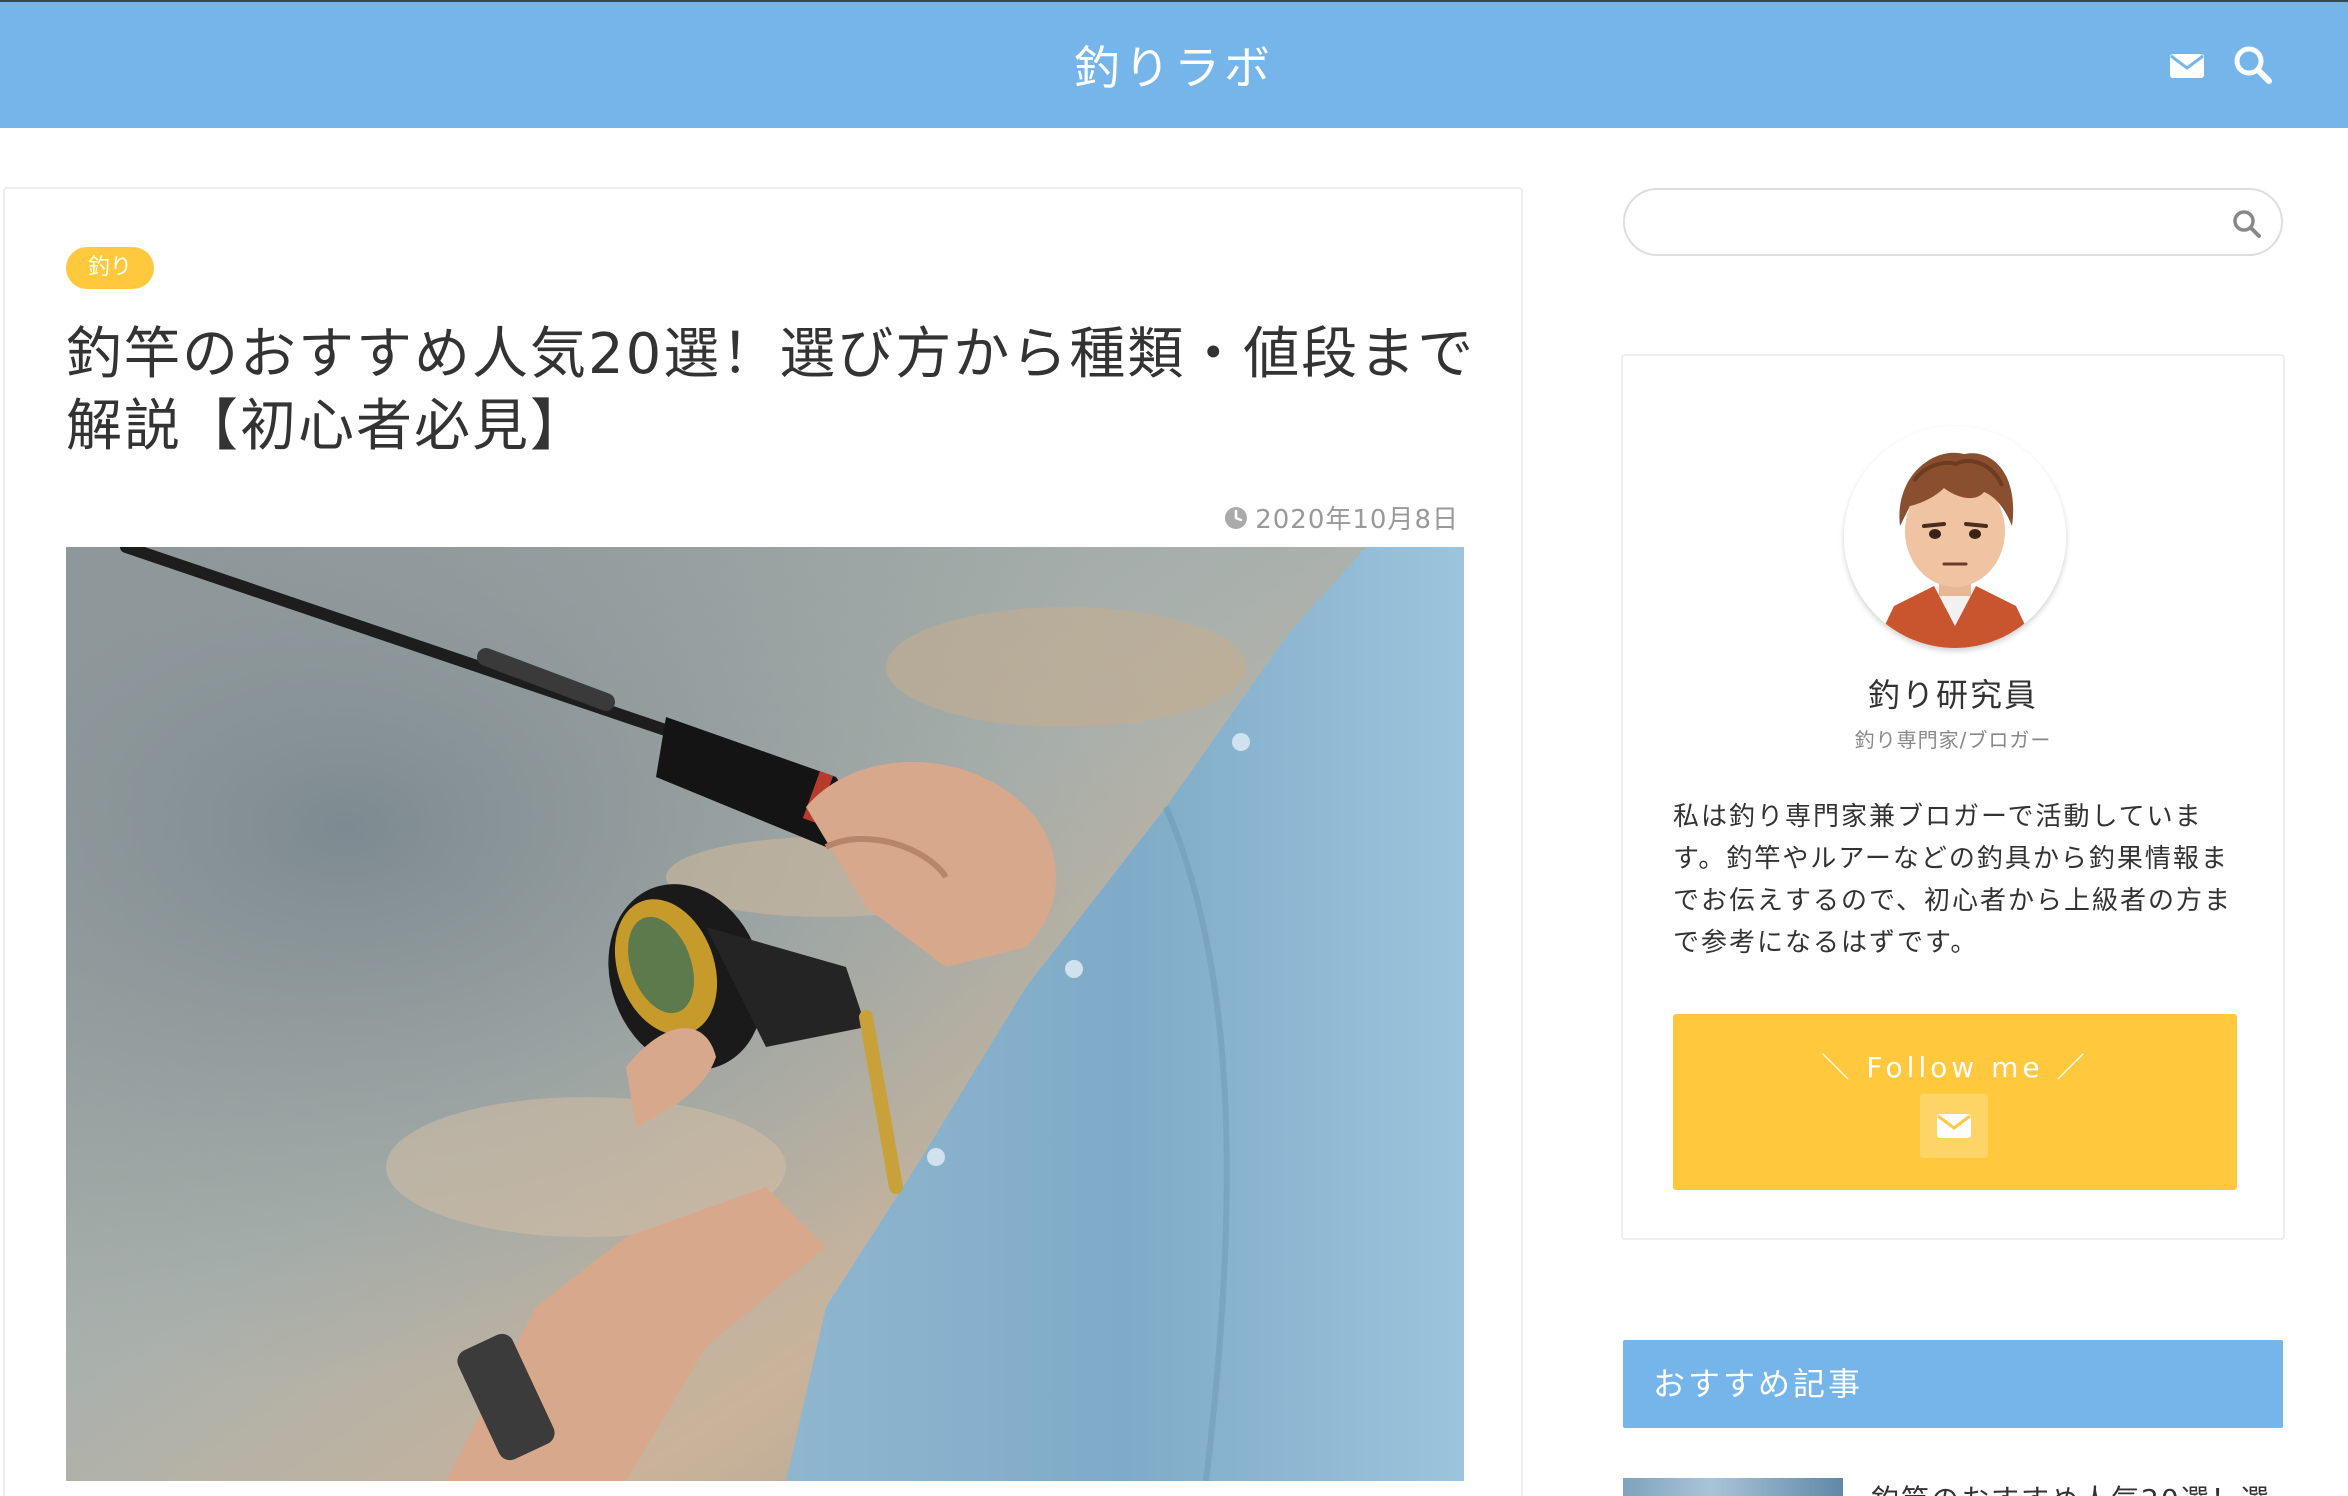 This screenshot has height=1496, width=2348. Describe the element at coordinates (110, 268) in the screenshot. I see `category-badge: 釣り` at that location.